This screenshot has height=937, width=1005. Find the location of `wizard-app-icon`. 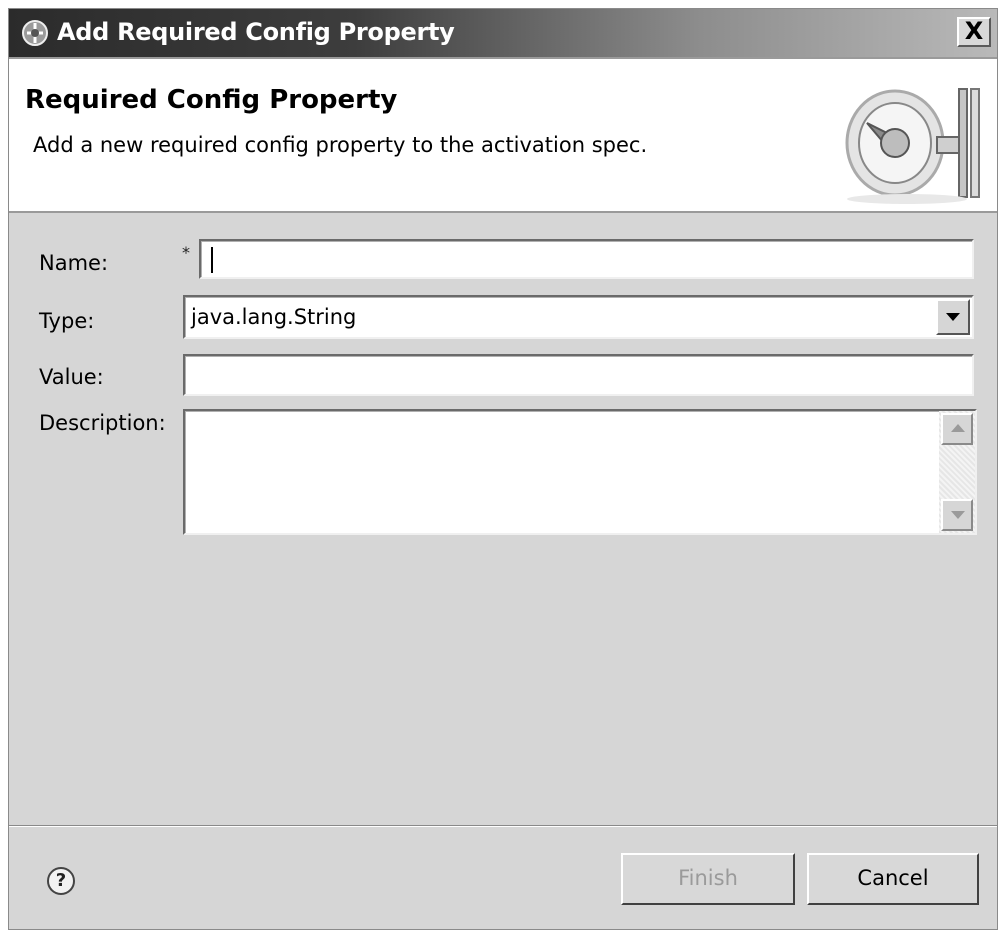

wizard-app-icon is located at coordinates (35, 33).